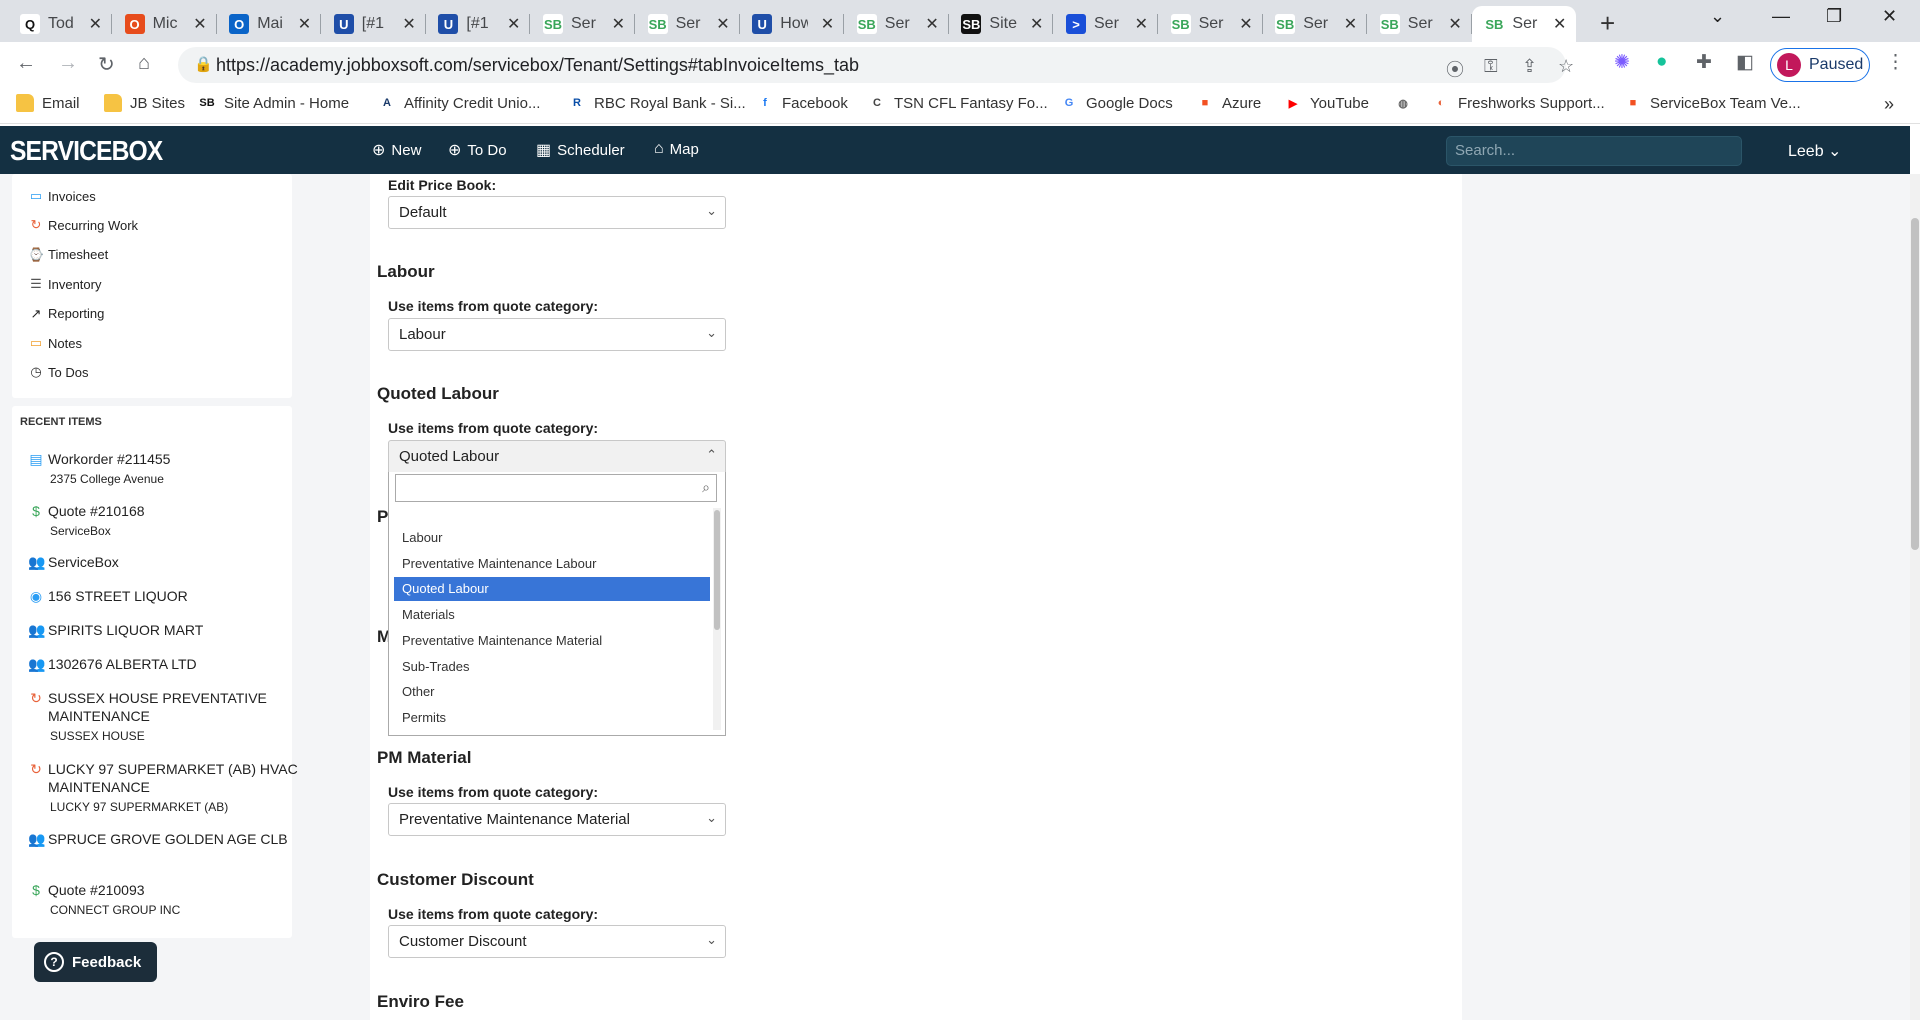 The image size is (1920, 1020). Describe the element at coordinates (36, 195) in the screenshot. I see `sidebar-item-icon: ▭` at that location.